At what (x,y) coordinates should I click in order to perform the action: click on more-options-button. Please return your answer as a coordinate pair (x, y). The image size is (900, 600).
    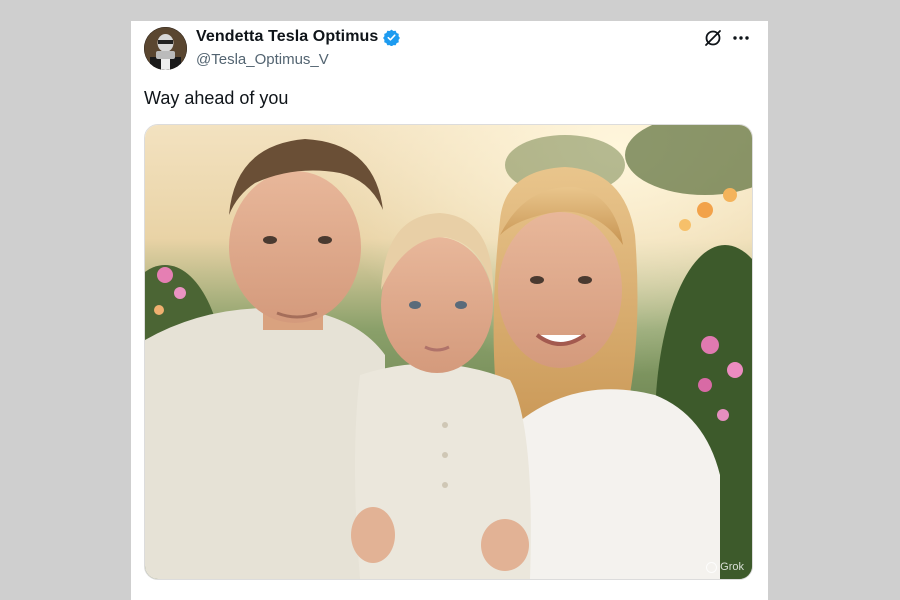
    Looking at the image, I should click on (741, 38).